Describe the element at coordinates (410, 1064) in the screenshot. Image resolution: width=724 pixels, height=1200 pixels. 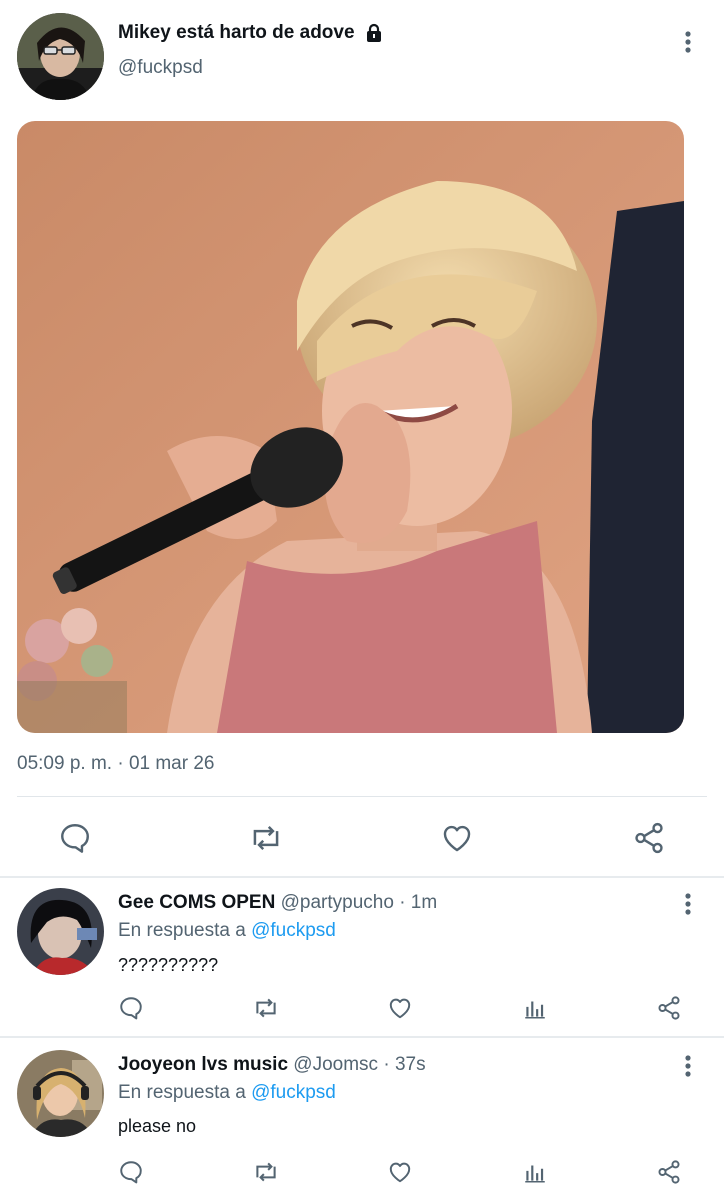
I see `reply-time: 37s` at that location.